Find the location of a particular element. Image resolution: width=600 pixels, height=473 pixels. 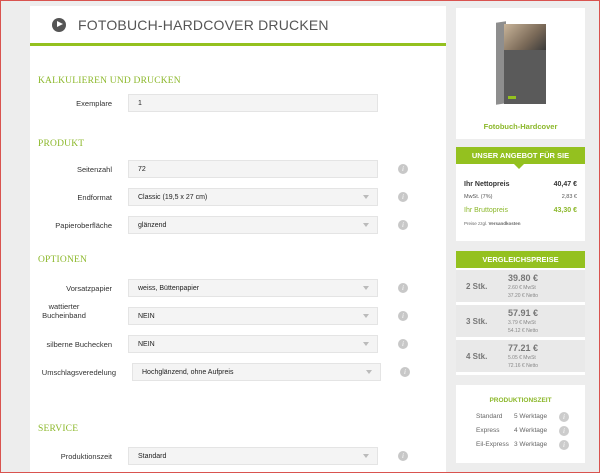

photobook-image is located at coordinates (521, 63).